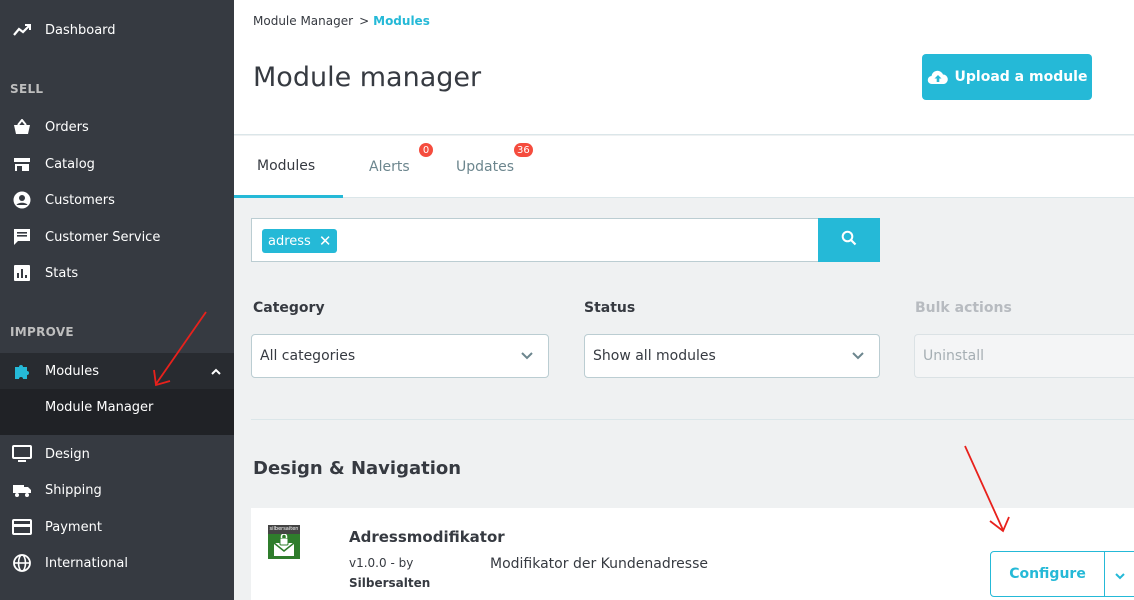 The width and height of the screenshot is (1134, 600). I want to click on divider, so click(692, 419).